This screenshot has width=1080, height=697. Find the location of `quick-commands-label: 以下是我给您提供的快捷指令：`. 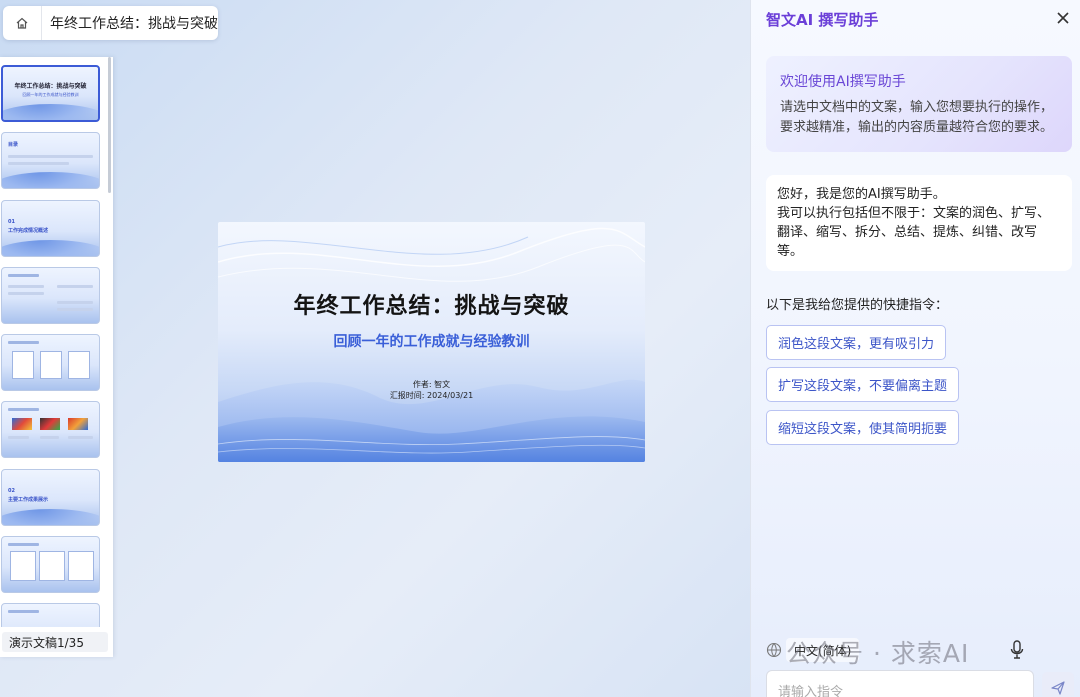

quick-commands-label: 以下是我给您提供的快捷指令： is located at coordinates (857, 305).